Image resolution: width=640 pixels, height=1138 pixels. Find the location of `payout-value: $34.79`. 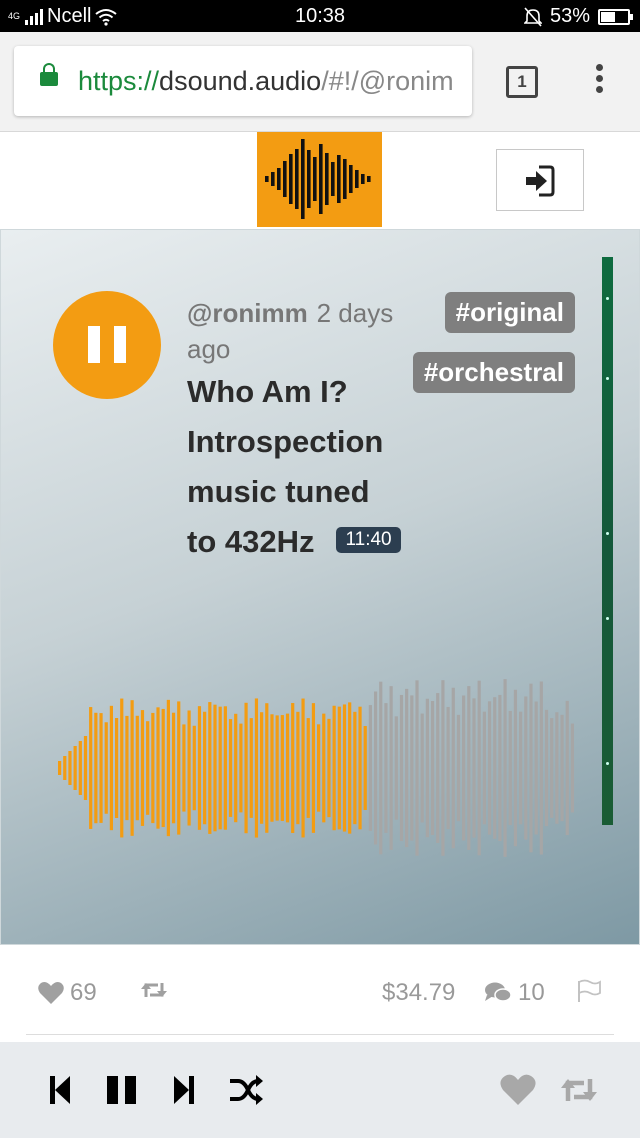

payout-value: $34.79 is located at coordinates (418, 993).